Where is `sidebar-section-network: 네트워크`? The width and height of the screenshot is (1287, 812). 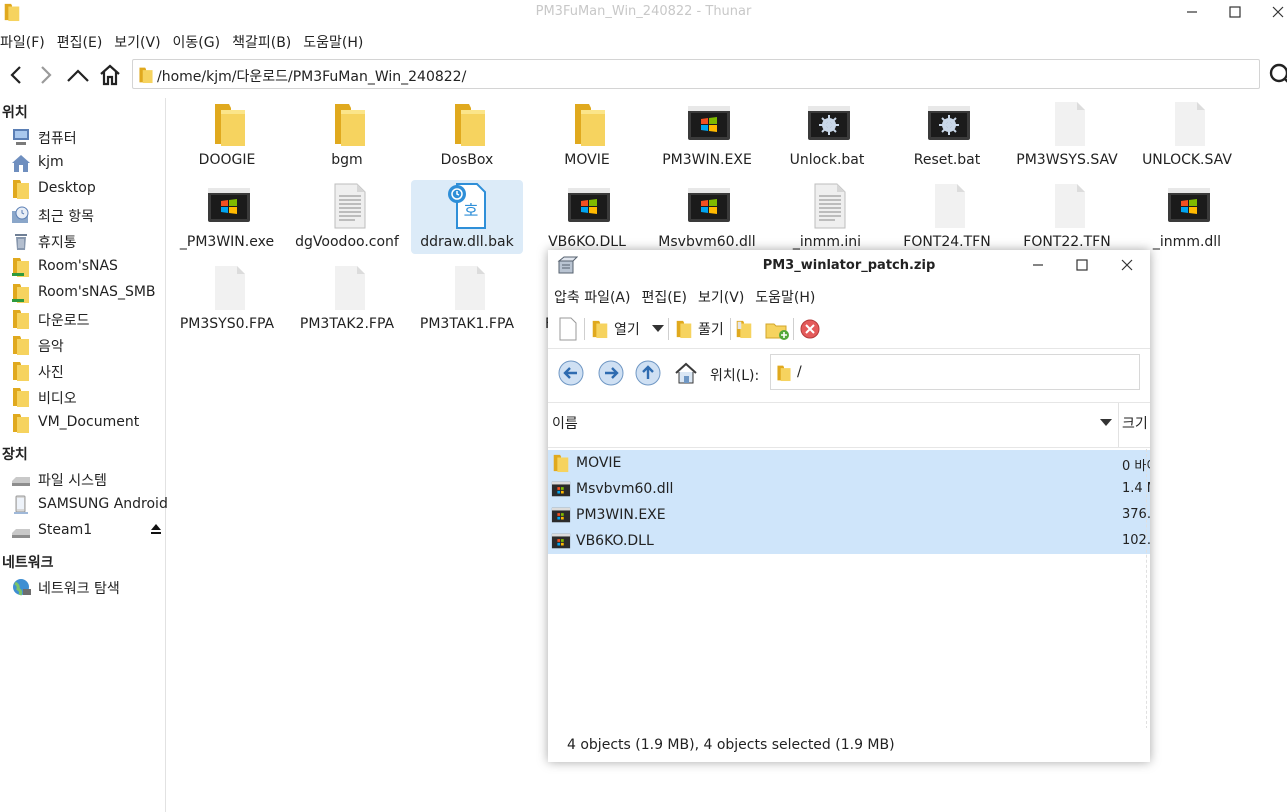
sidebar-section-network: 네트워크 is located at coordinates (28, 563).